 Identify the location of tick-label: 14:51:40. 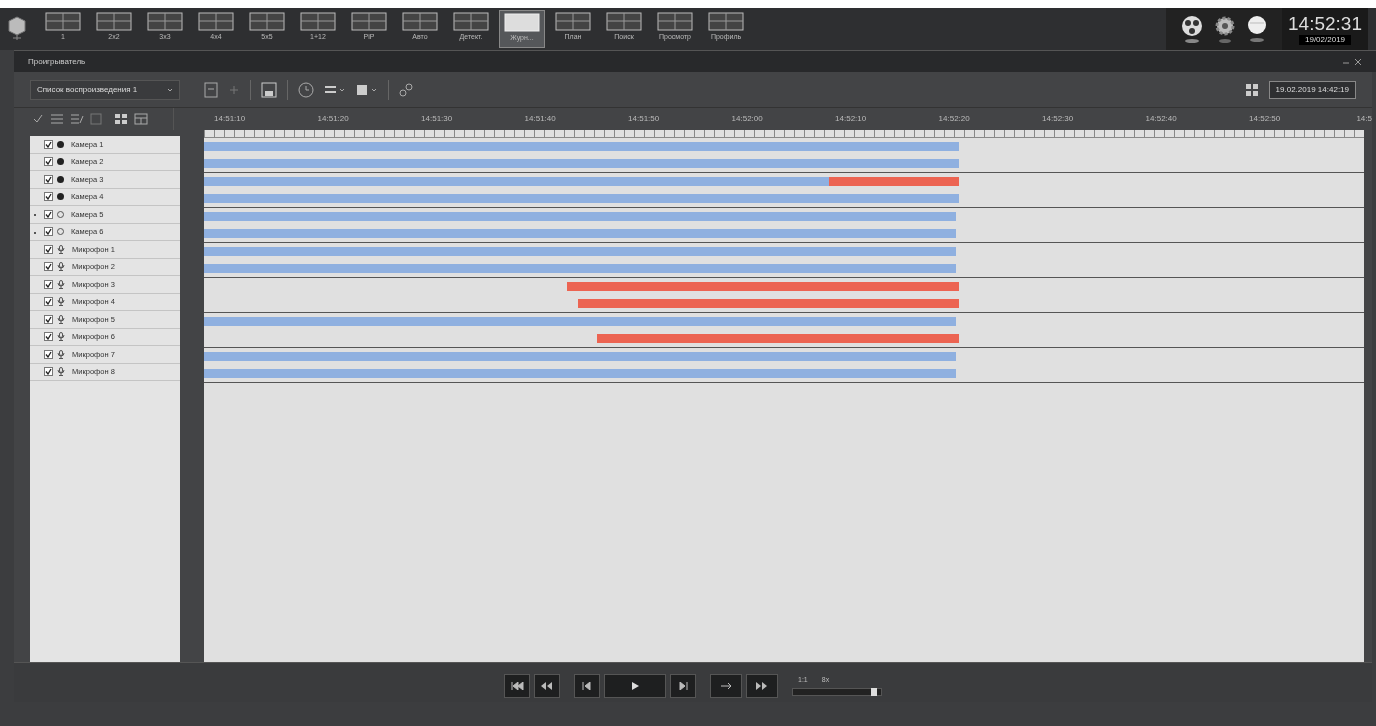
(540, 119).